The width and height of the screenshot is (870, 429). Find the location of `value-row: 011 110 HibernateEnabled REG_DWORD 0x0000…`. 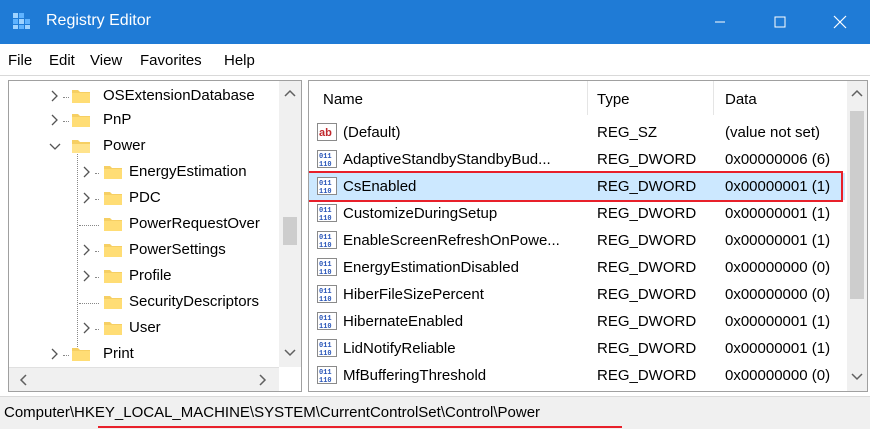

value-row: 011 110 HibernateEnabled REG_DWORD 0x0000… is located at coordinates (577, 321).